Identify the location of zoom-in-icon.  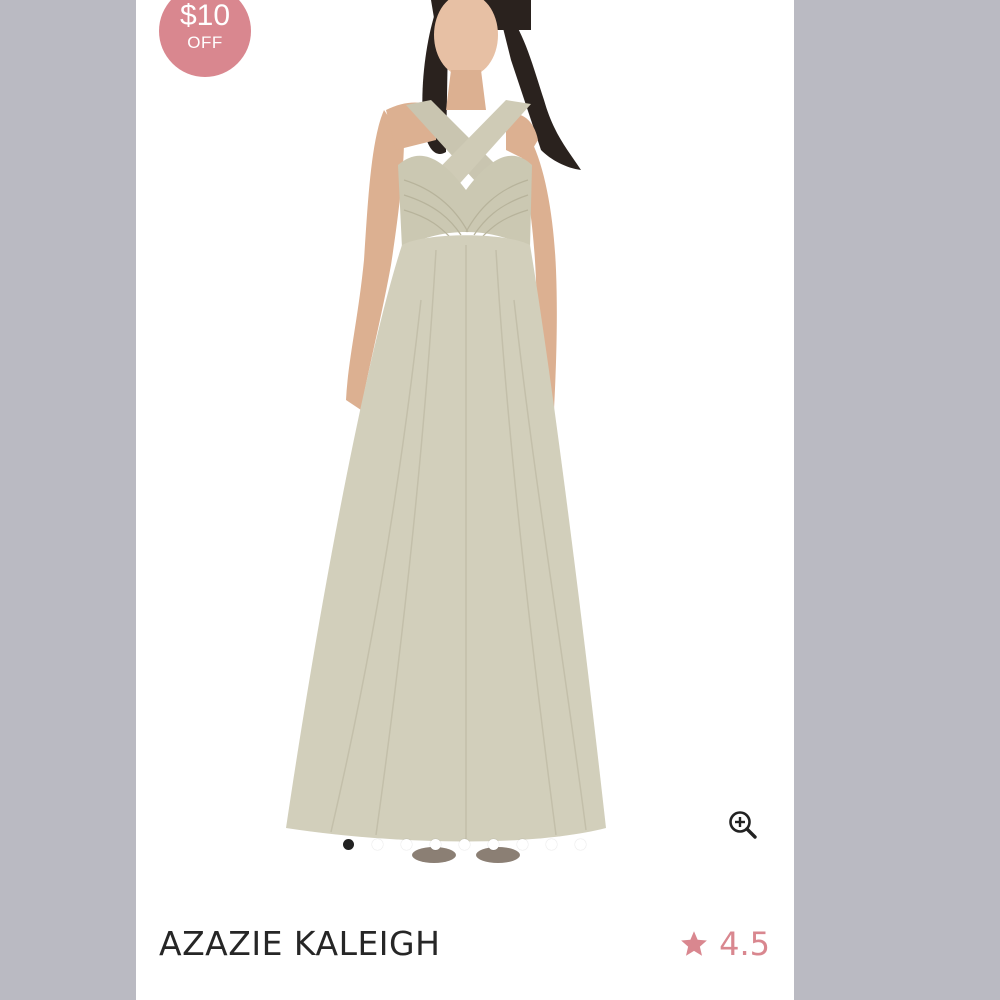
(743, 825).